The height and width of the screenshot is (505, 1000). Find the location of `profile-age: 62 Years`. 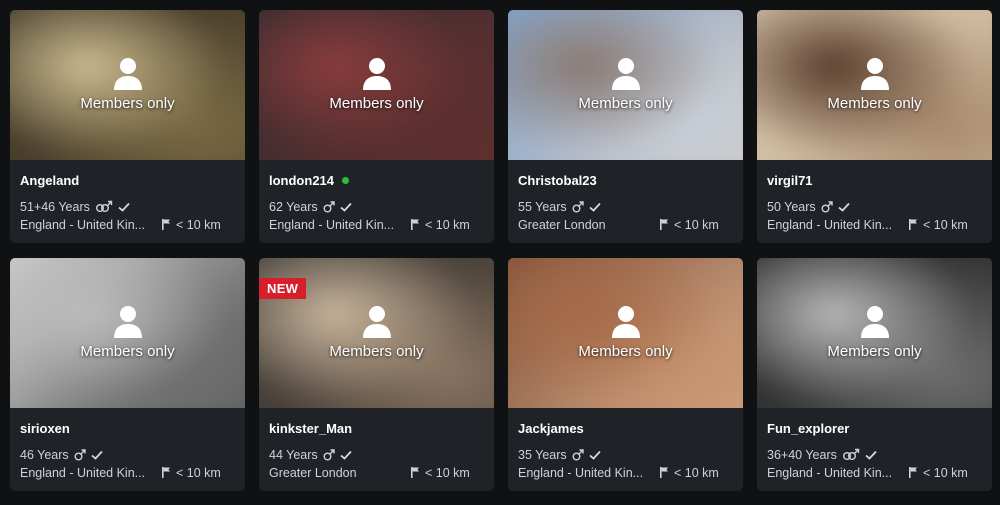

profile-age: 62 Years is located at coordinates (293, 206).